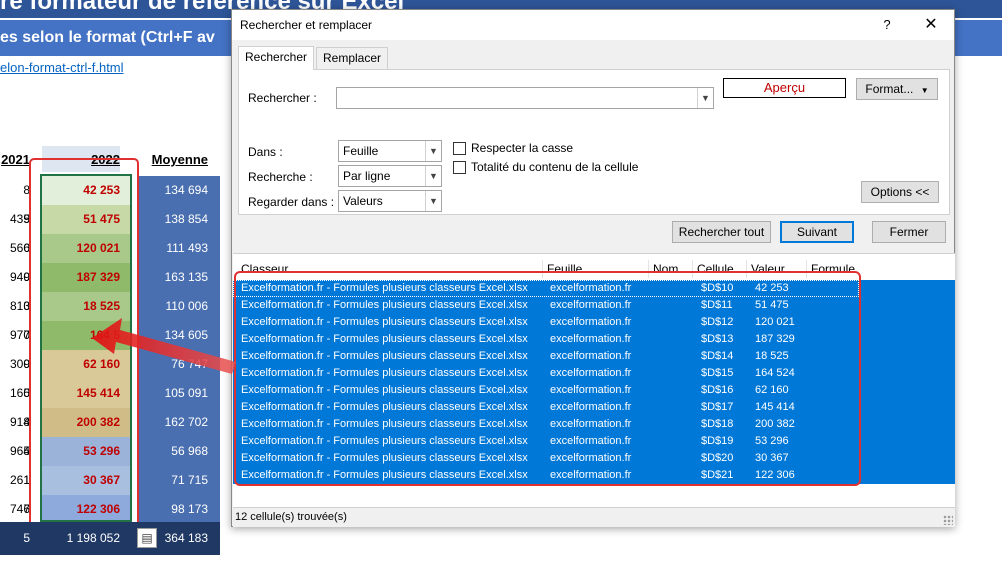 This screenshot has height=588, width=1002. Describe the element at coordinates (907, 382) in the screenshot. I see `selection-fill` at that location.